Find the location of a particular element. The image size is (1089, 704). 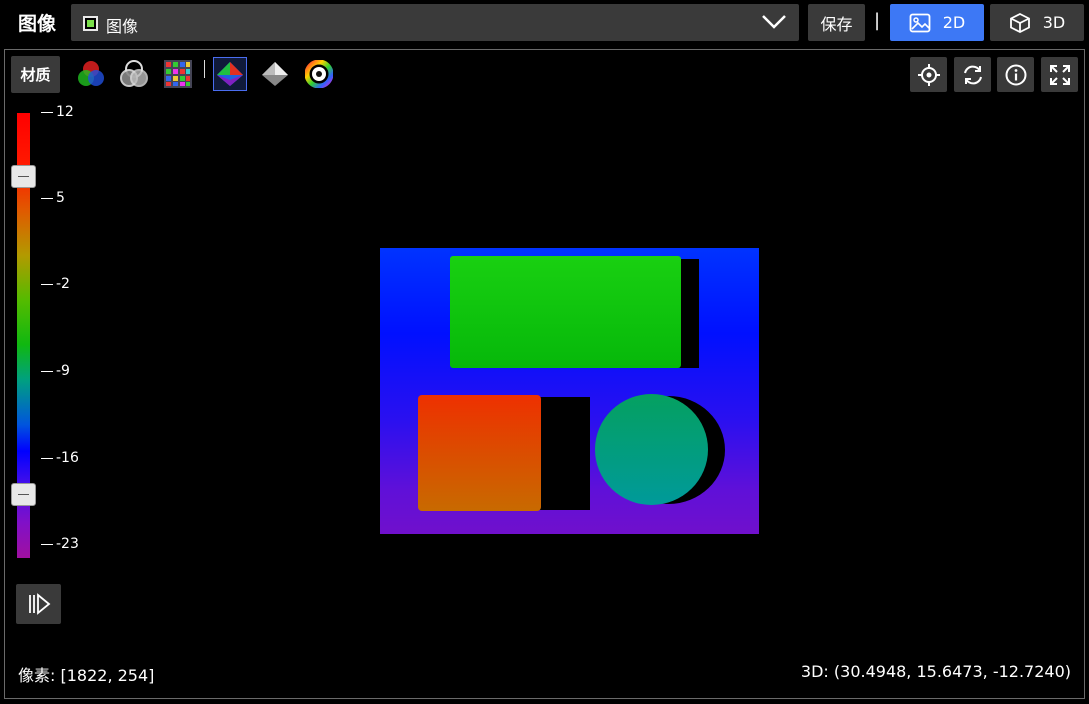

mode-3d-label: 3D is located at coordinates (1054, 22).